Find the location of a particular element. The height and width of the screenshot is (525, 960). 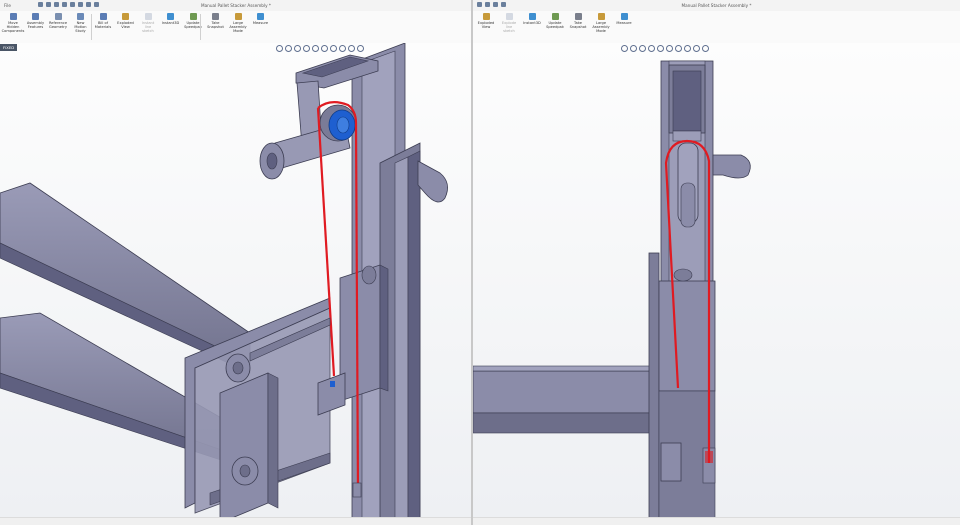

left-ribbon-label-10: Large Assembly Mode is located at coordinates (238, 27).